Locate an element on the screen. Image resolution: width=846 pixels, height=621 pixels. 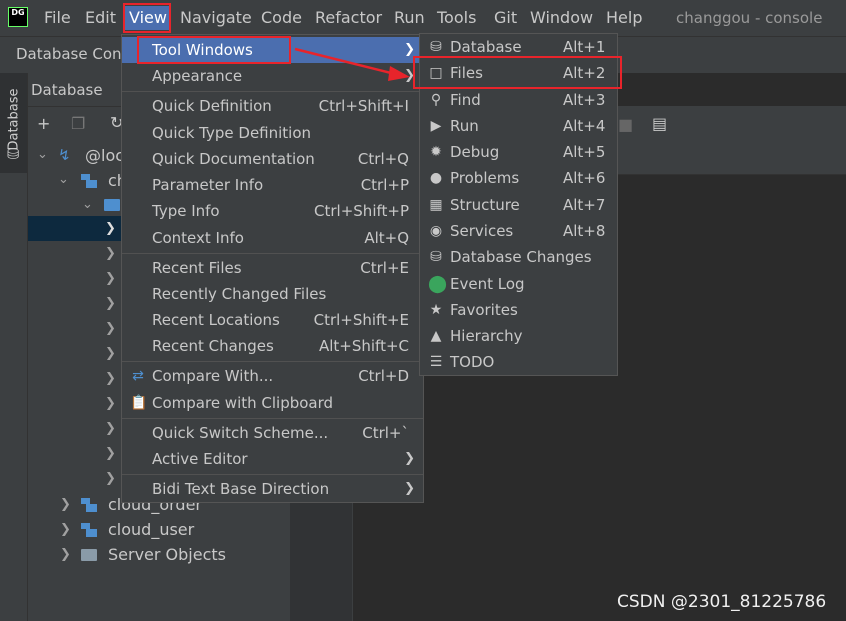
tool-window-services: ◉ Services Alt+8 is located at coordinates (518, 231).